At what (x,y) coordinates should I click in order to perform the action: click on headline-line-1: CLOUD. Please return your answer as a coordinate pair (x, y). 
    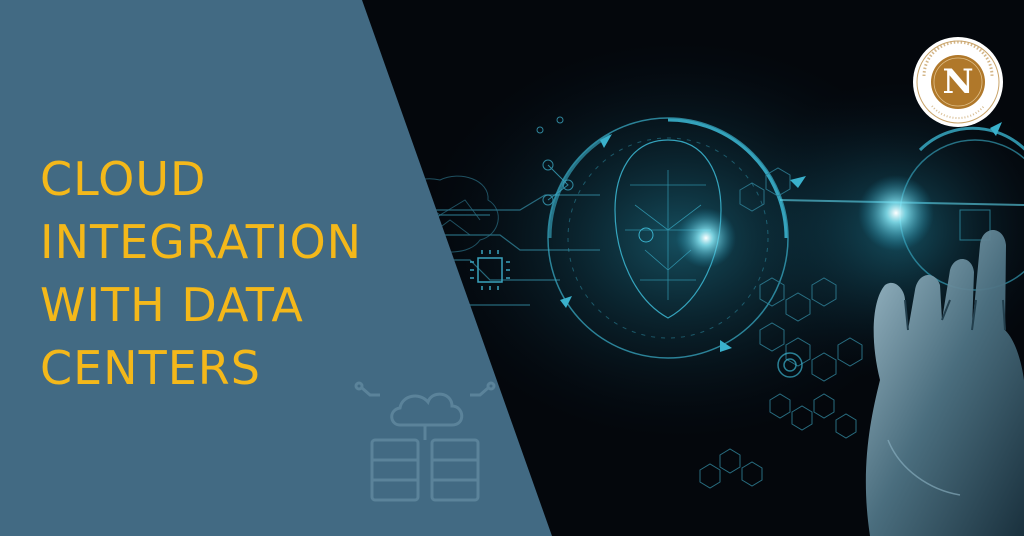
    Looking at the image, I should click on (123, 179).